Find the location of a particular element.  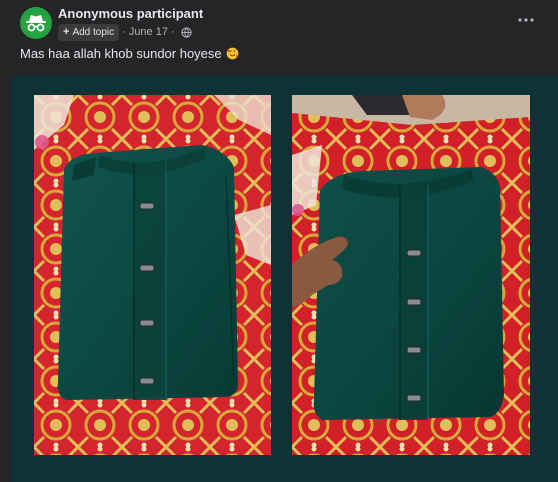

post-date: June 17 is located at coordinates (148, 32).